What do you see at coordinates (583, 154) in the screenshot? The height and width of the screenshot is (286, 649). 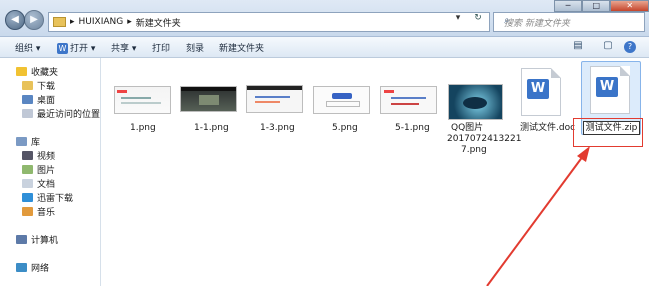 I see `arrow-head` at bounding box center [583, 154].